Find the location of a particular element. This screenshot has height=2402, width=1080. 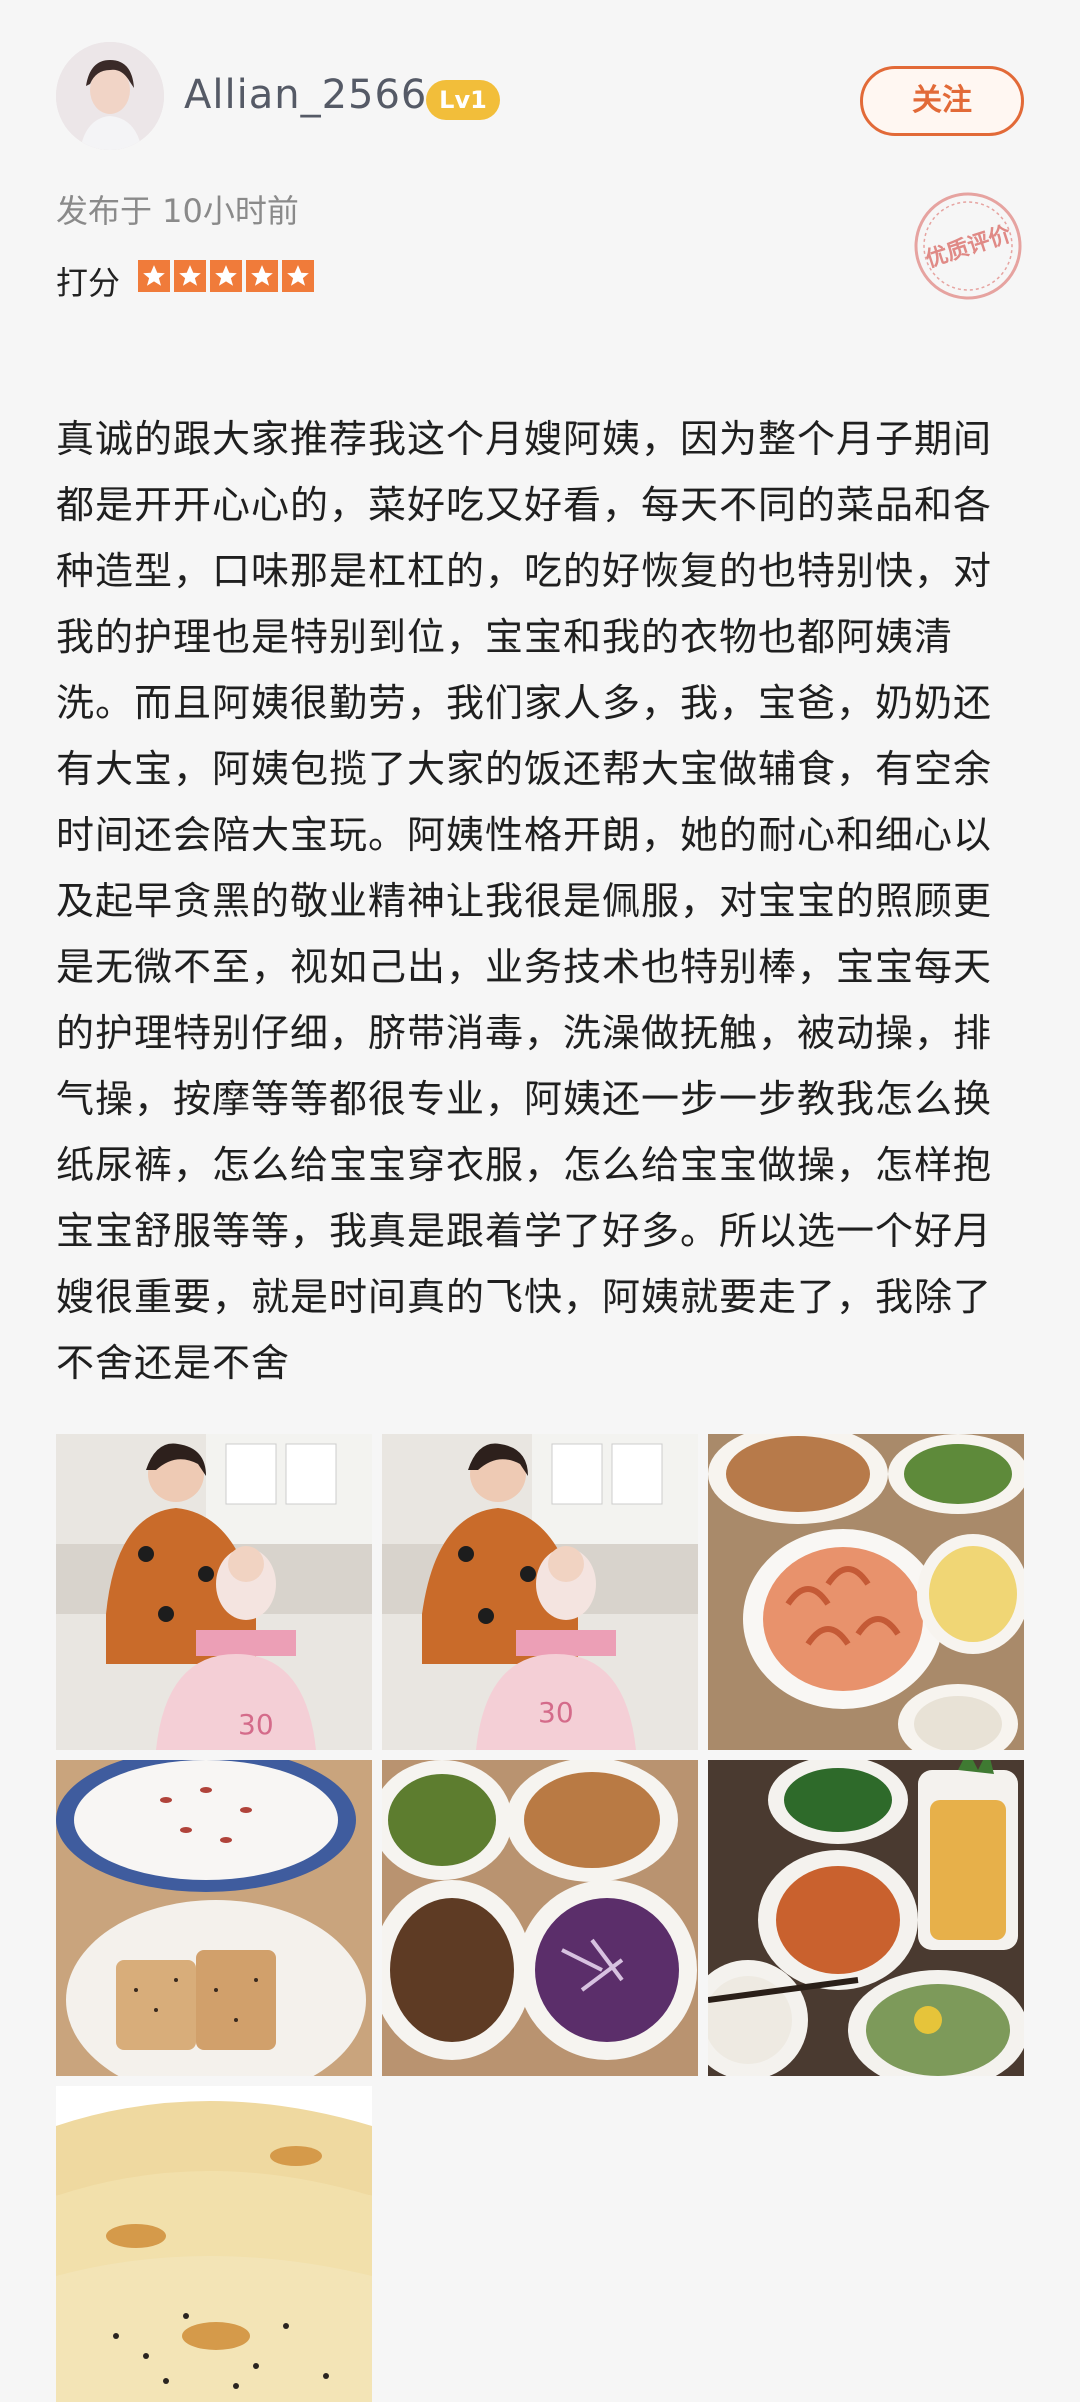

photo-mother-baby-1: 30 is located at coordinates (214, 1592).